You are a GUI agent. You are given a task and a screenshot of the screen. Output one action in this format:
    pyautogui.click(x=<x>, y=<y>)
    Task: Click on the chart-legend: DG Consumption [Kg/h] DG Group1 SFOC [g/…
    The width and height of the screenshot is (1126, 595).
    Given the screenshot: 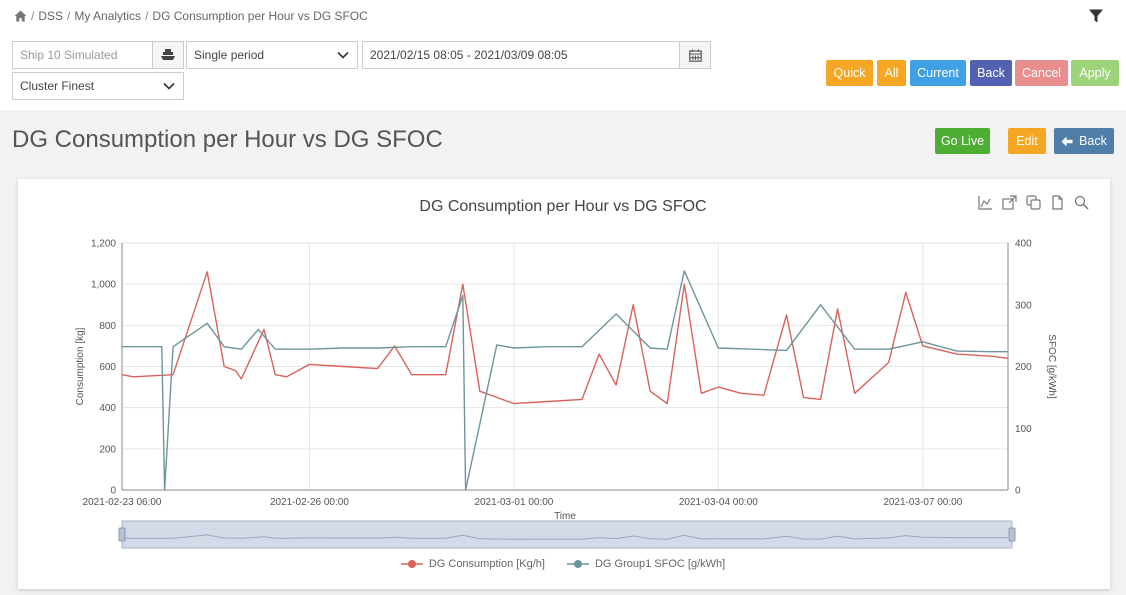 What is the action you would take?
    pyautogui.click(x=563, y=564)
    